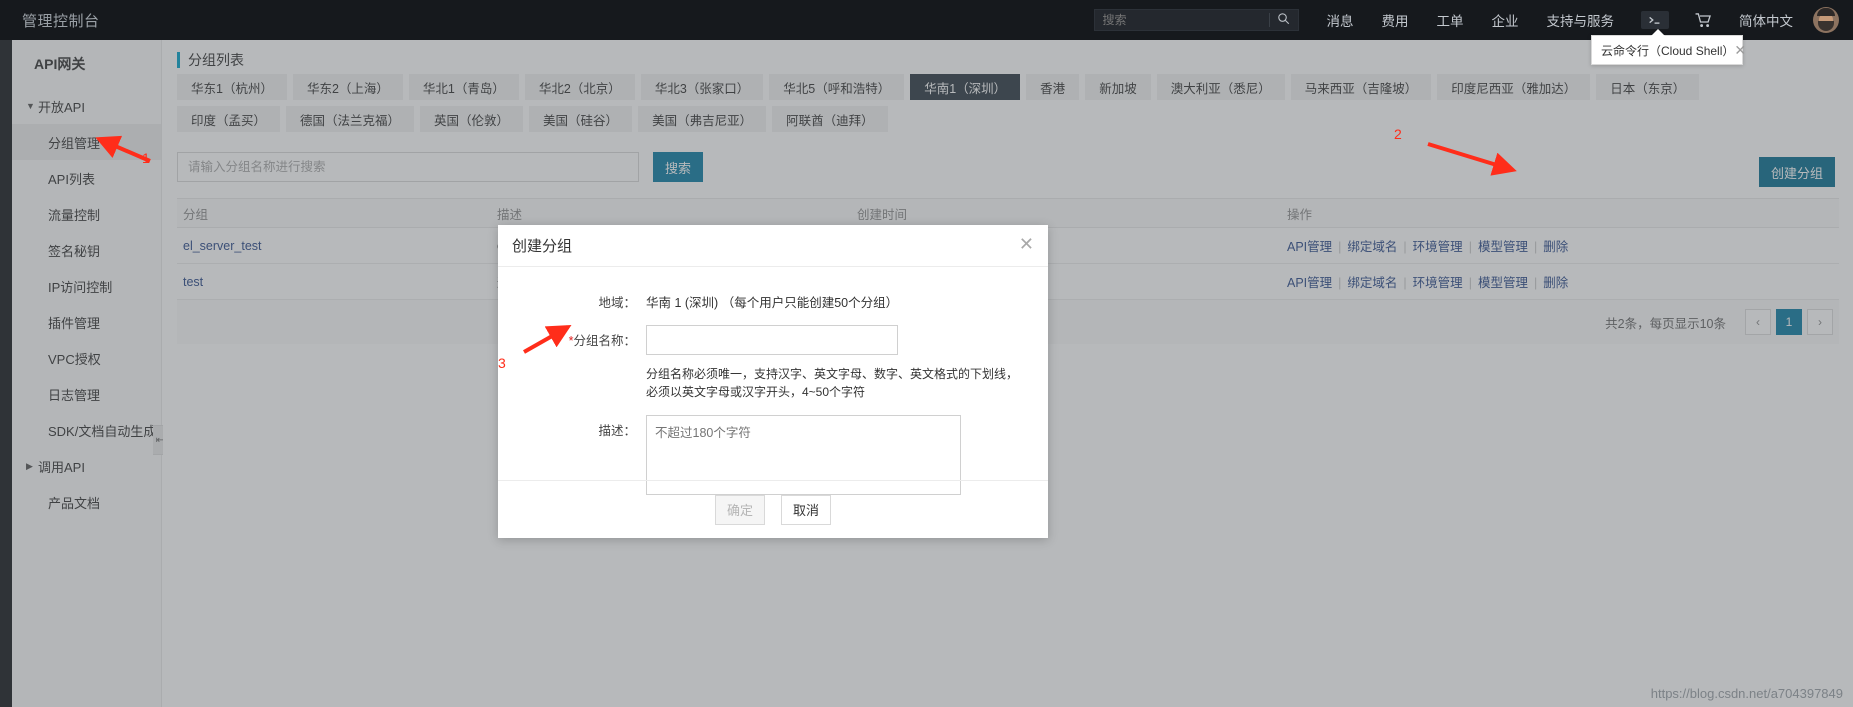 The image size is (1853, 707). I want to click on region-label: 地域：, so click(617, 303).